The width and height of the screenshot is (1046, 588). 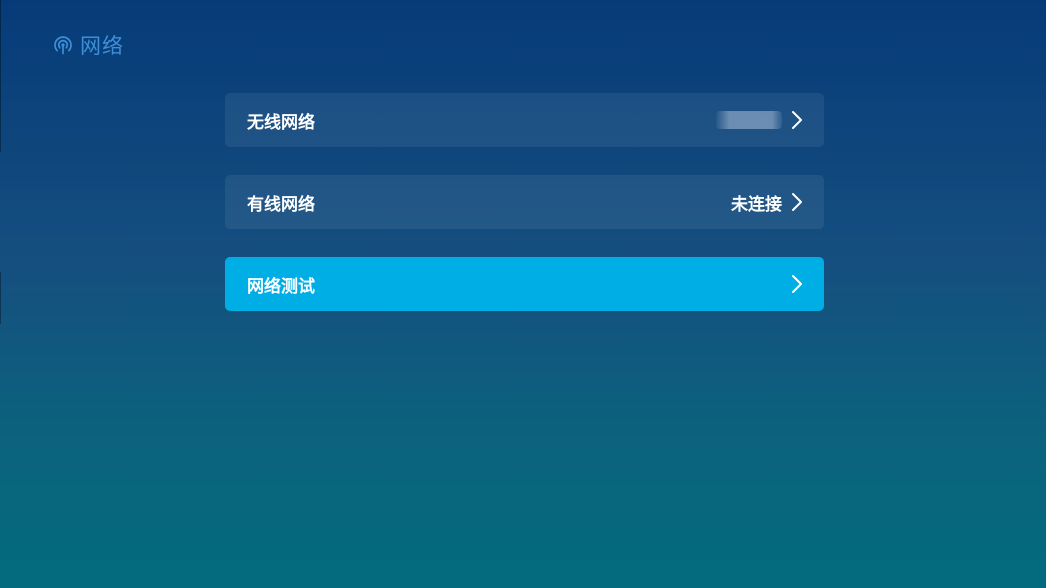 What do you see at coordinates (0, 298) in the screenshot?
I see `edge-mark-middle` at bounding box center [0, 298].